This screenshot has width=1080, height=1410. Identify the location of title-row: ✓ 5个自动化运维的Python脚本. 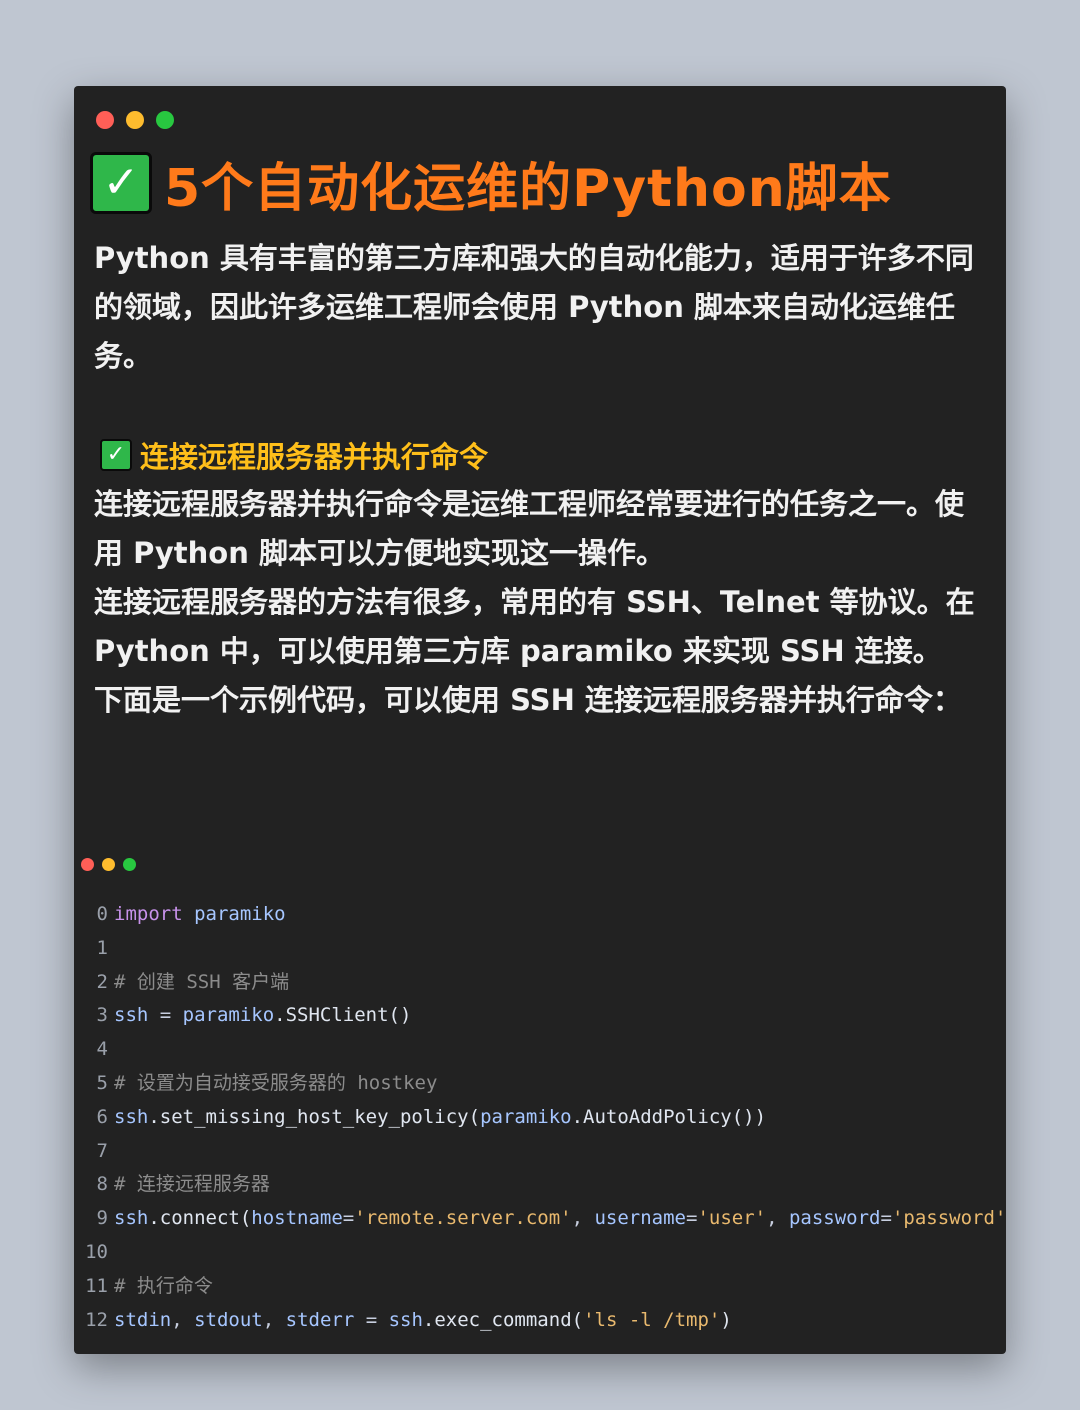
(491, 184).